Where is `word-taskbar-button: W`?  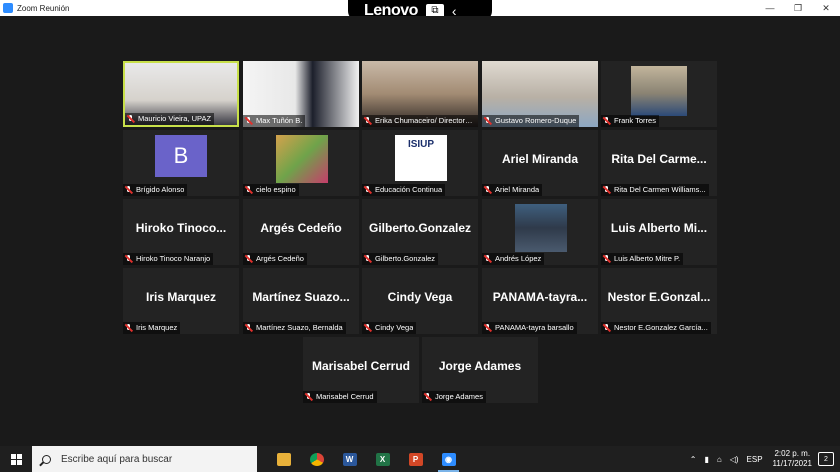
word-taskbar-button: W is located at coordinates (349, 459).